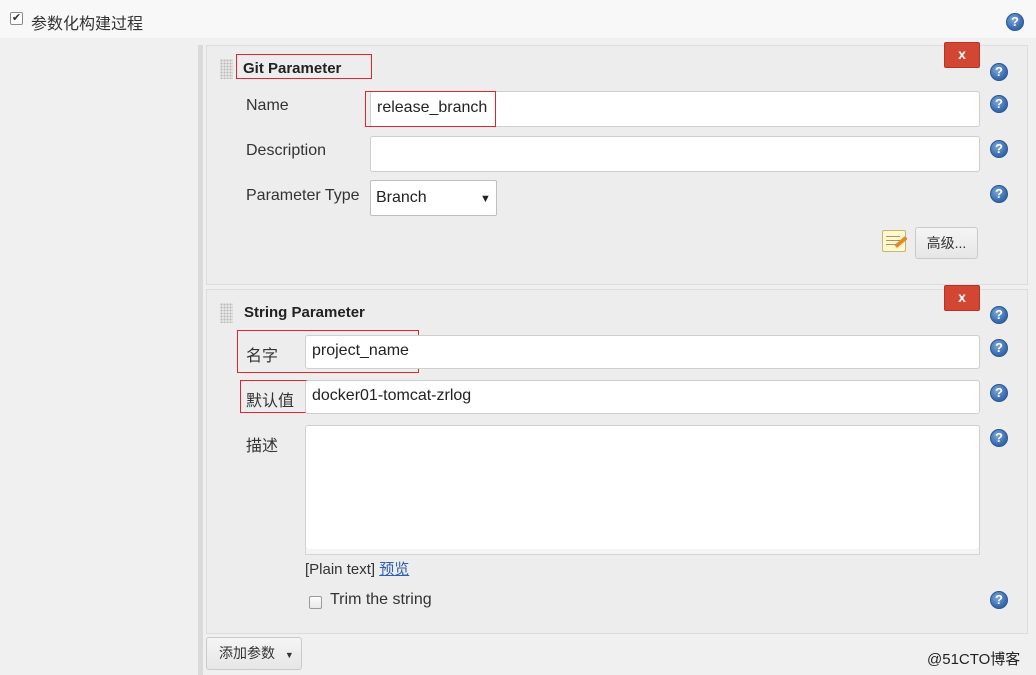  Describe the element at coordinates (381, 599) in the screenshot. I see `trim-string-label: Trim the string` at that location.